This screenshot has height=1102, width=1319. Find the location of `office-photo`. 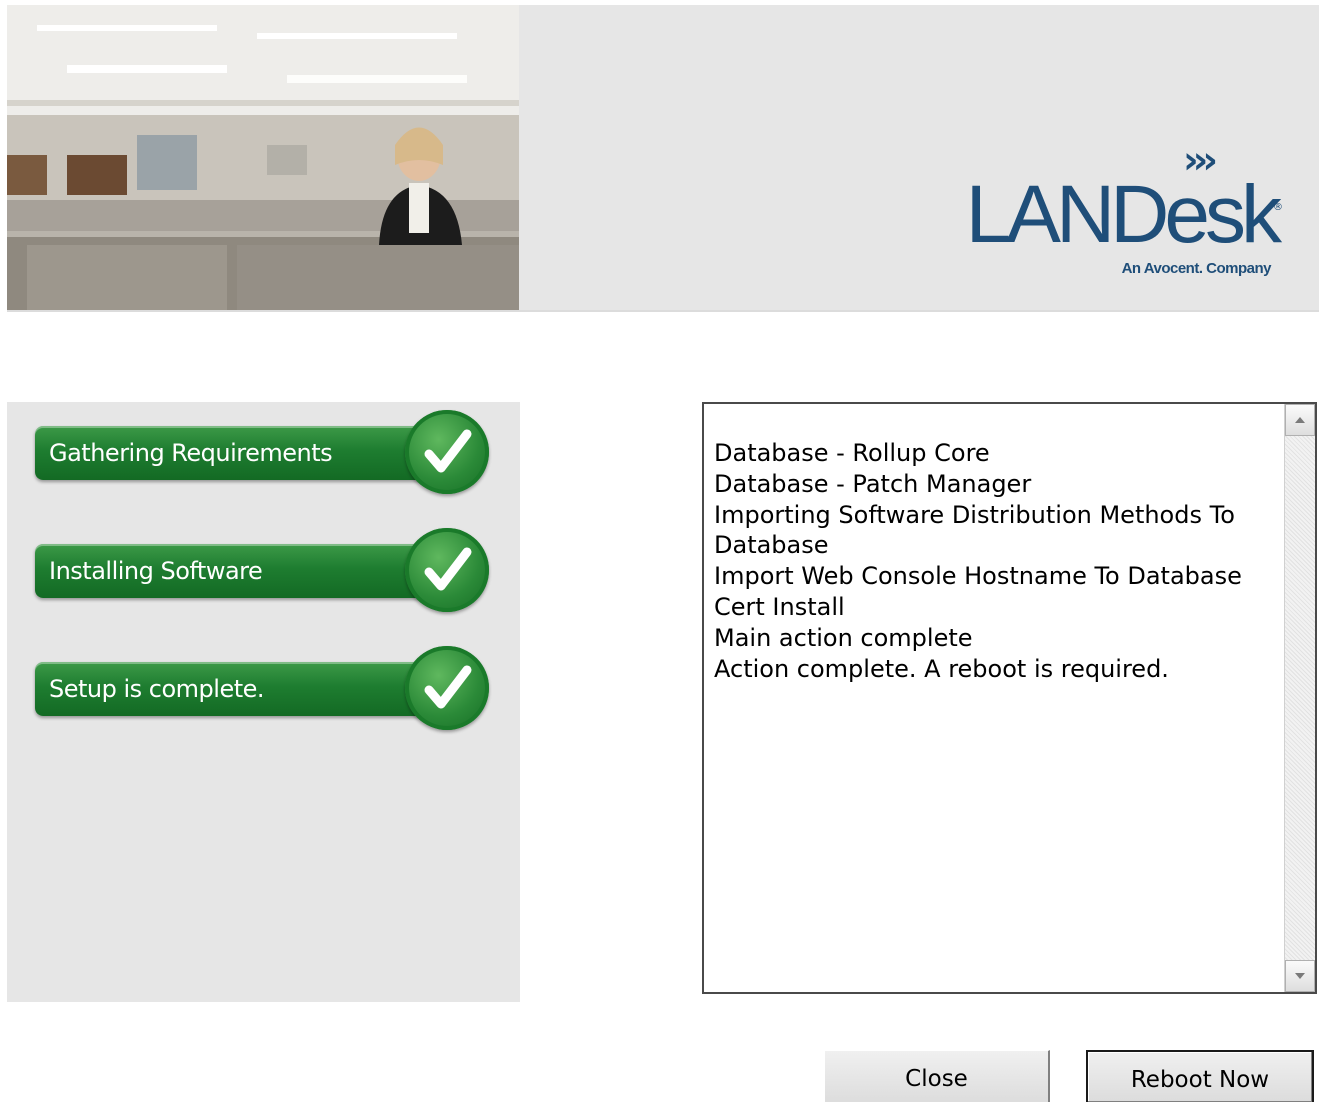

office-photo is located at coordinates (263, 157).